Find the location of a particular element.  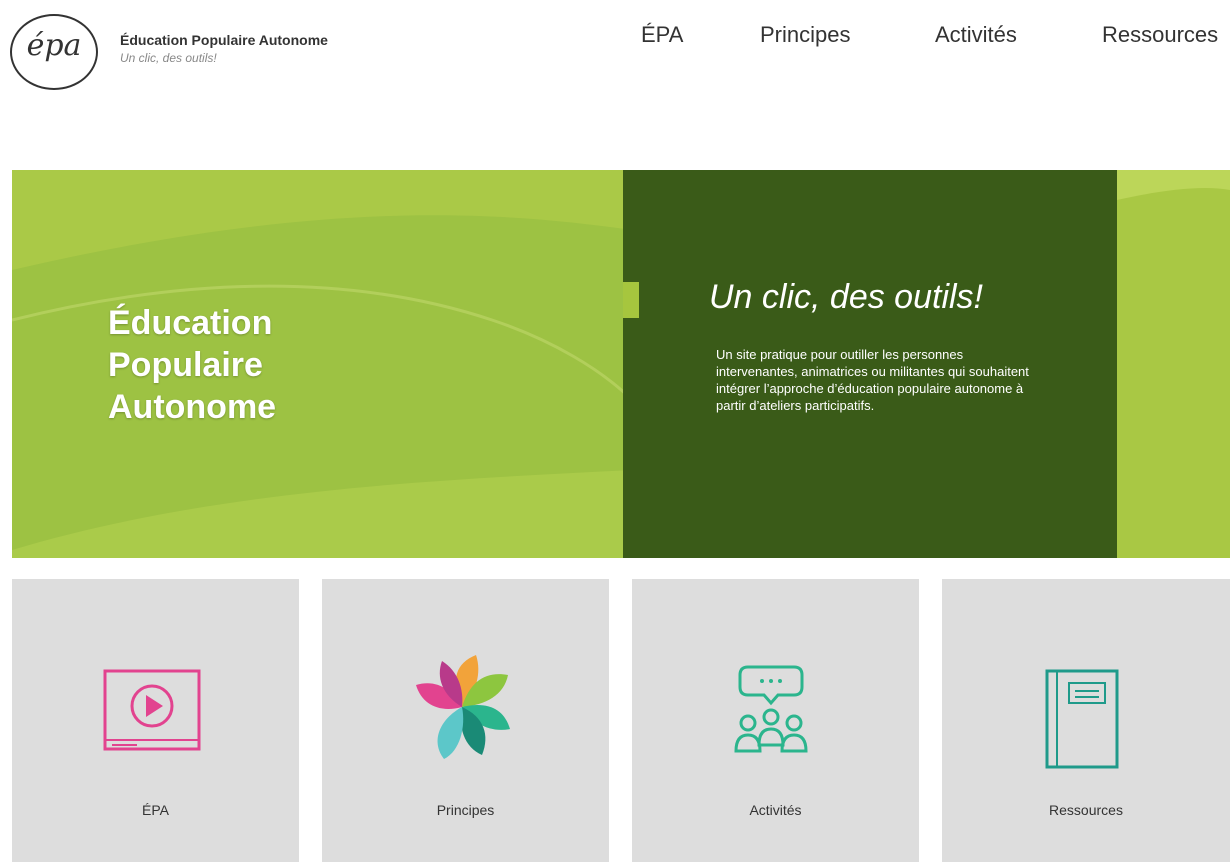

hero-panel-heading: Un clic, des outils! is located at coordinates (846, 297).